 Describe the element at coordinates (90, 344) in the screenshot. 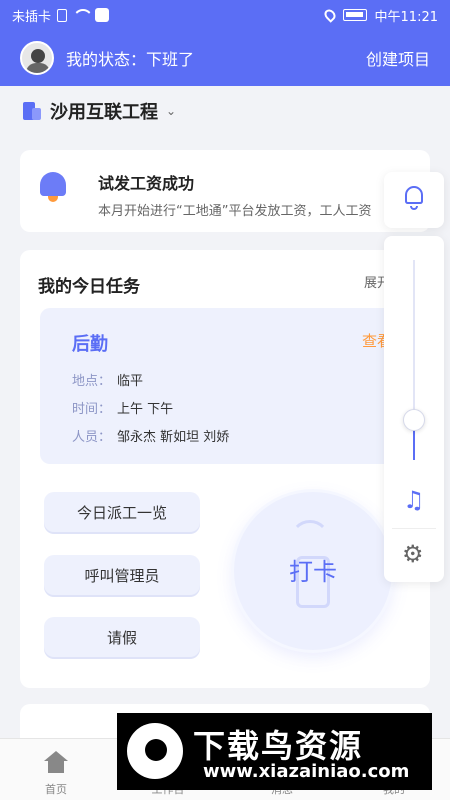

I see `task-type: 后勤` at that location.